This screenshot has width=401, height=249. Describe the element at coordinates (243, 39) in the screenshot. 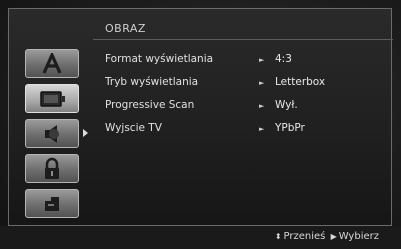

I see `title-divider` at that location.